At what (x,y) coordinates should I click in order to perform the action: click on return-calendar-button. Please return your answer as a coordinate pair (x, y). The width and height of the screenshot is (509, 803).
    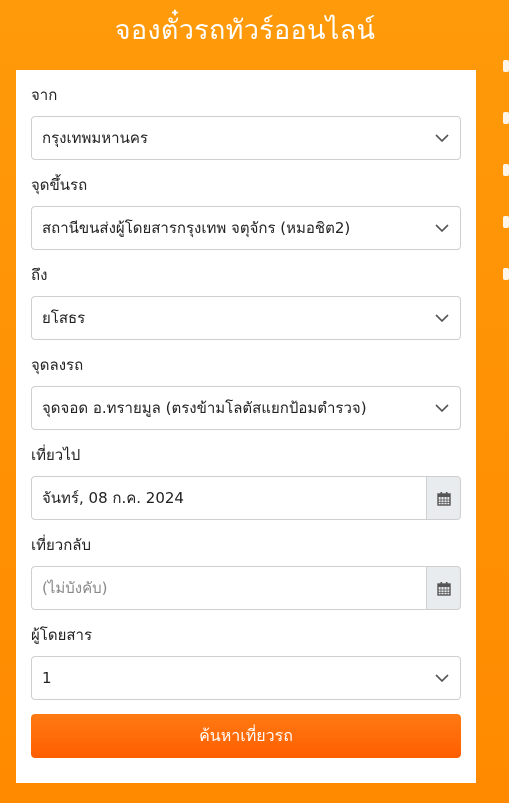
    Looking at the image, I should click on (443, 588).